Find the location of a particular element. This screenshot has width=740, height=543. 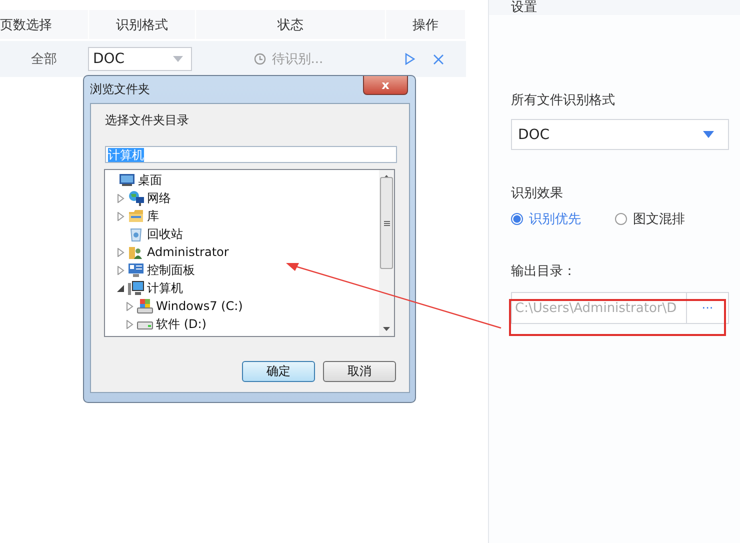

radio-option: 识别优先 is located at coordinates (546, 219).